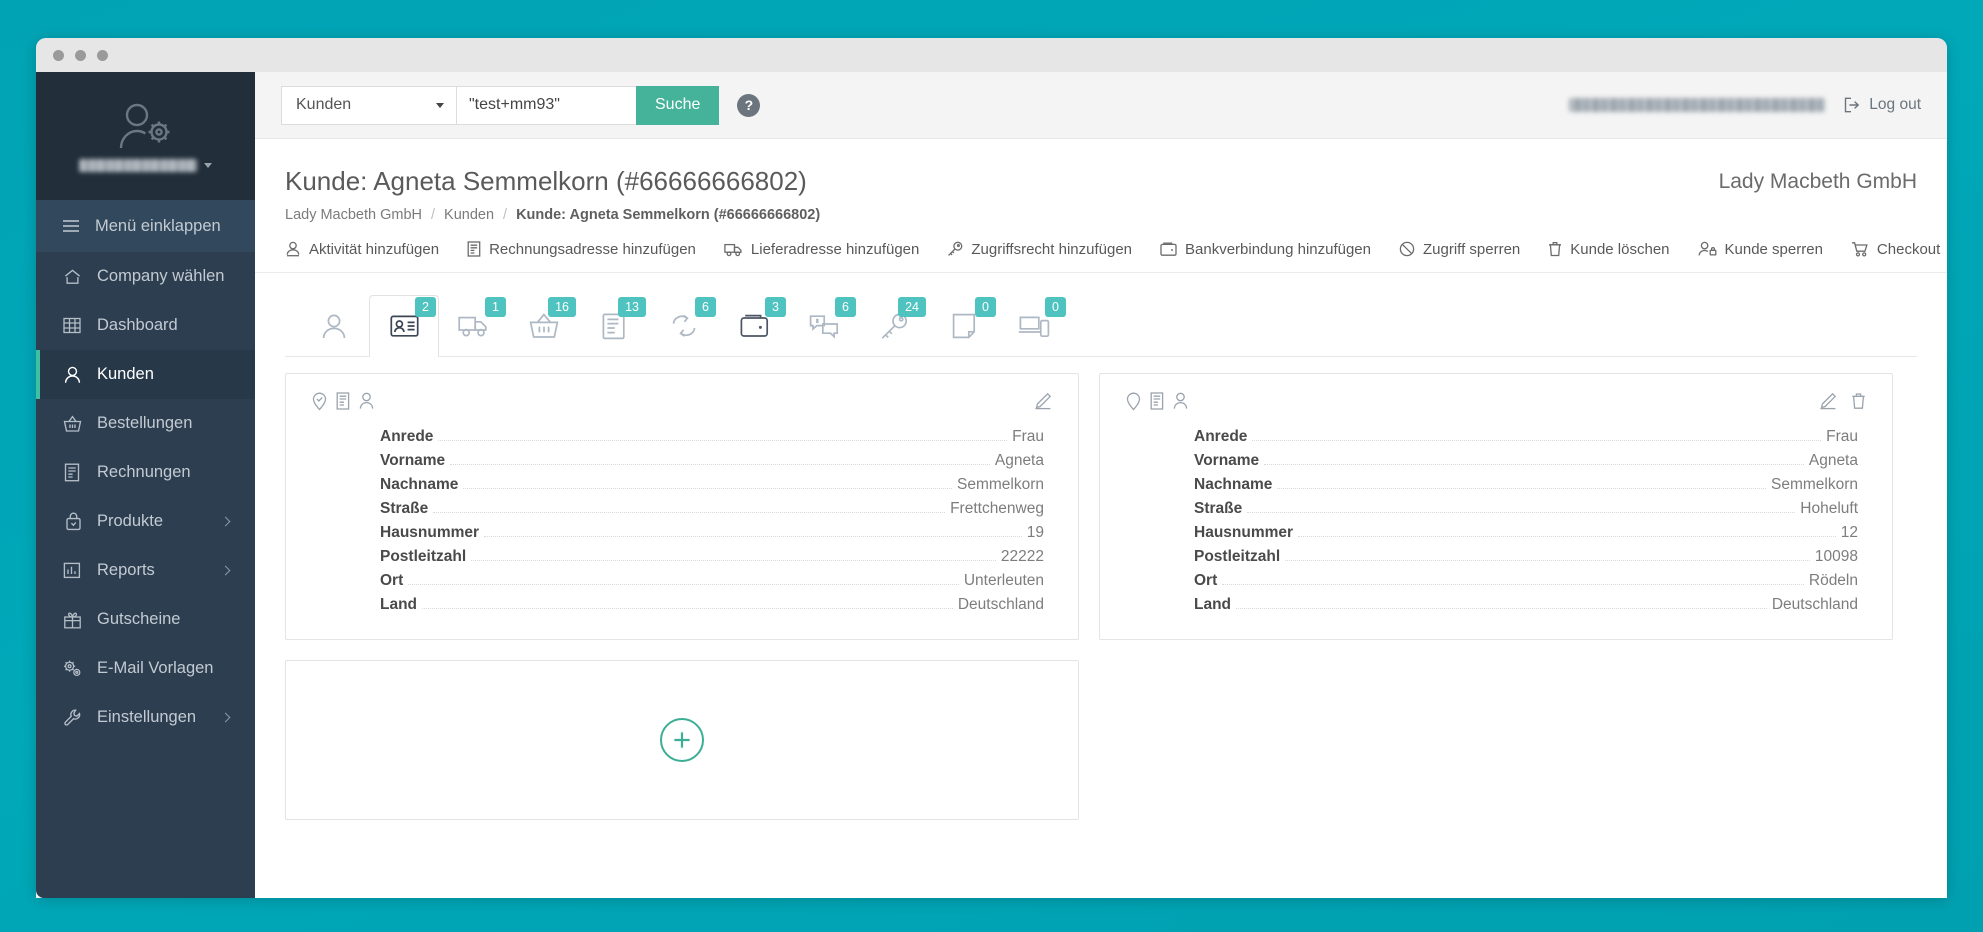  I want to click on note-icon, so click(964, 326).